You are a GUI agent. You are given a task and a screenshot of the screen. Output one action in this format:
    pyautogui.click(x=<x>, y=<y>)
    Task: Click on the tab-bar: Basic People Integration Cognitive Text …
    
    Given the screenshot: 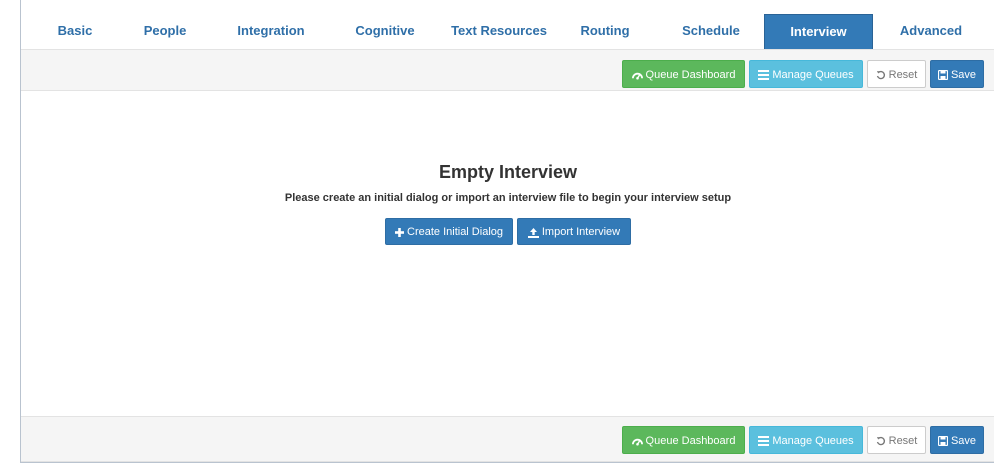 What is the action you would take?
    pyautogui.click(x=507, y=32)
    